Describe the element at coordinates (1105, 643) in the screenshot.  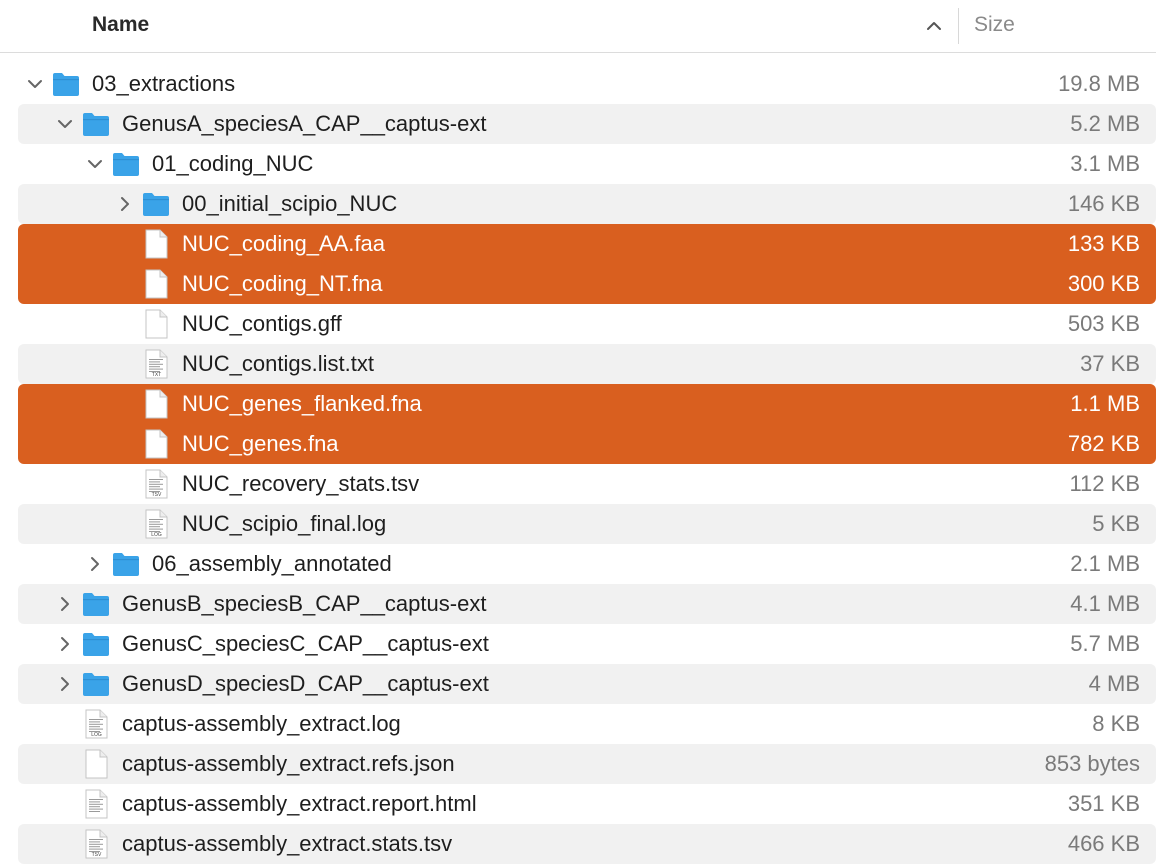
I see `item-size: 5.7 MB` at that location.